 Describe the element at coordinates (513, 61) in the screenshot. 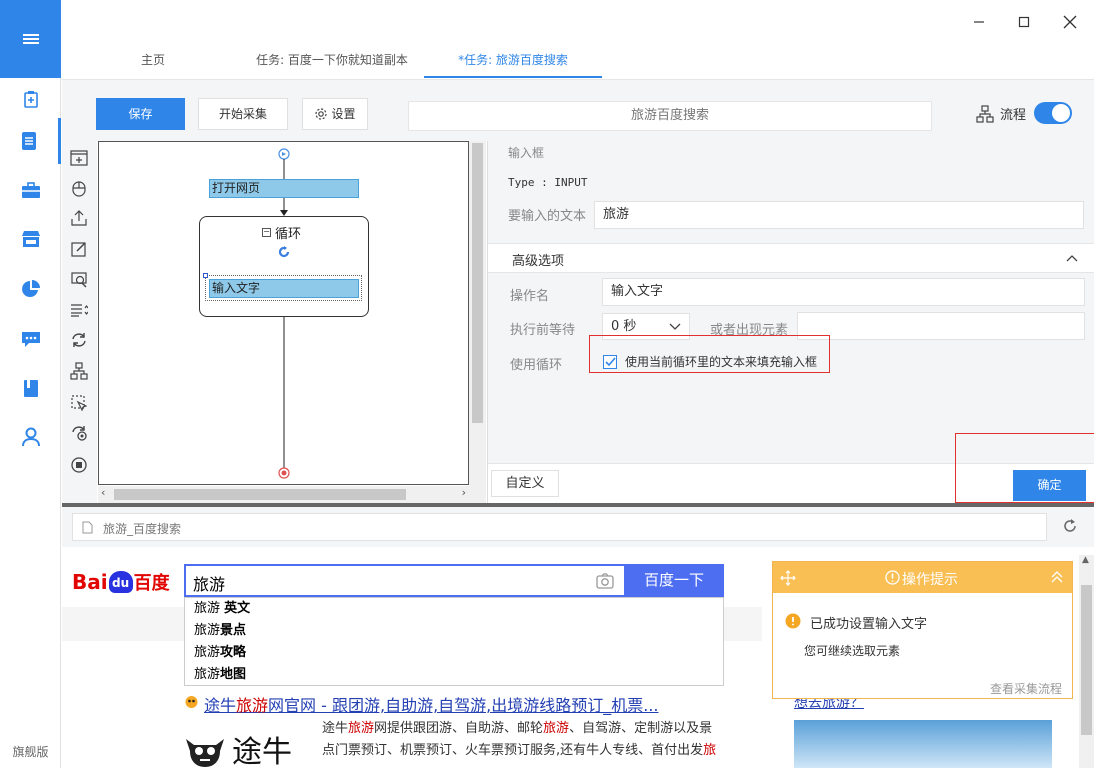

I see `tab-task-current: *任务: 旅游百度搜索` at that location.